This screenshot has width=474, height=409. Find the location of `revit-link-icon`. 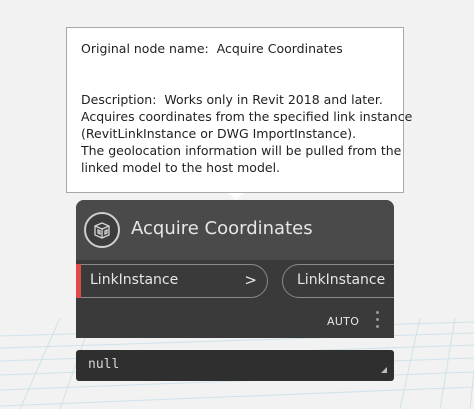

revit-link-icon is located at coordinates (102, 230).